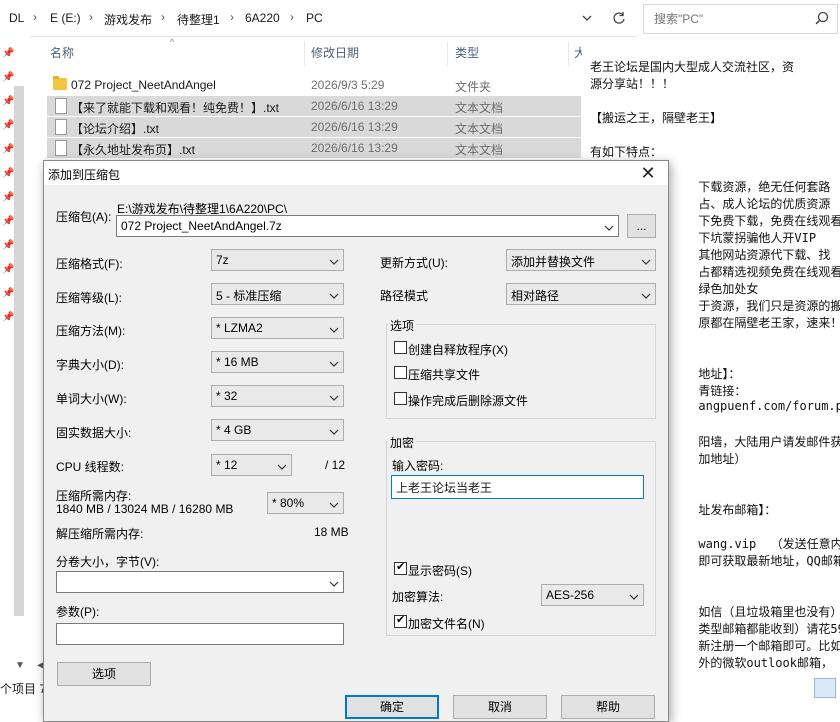  What do you see at coordinates (632, 84) in the screenshot?
I see `text-line: 源分享站！！！` at bounding box center [632, 84].